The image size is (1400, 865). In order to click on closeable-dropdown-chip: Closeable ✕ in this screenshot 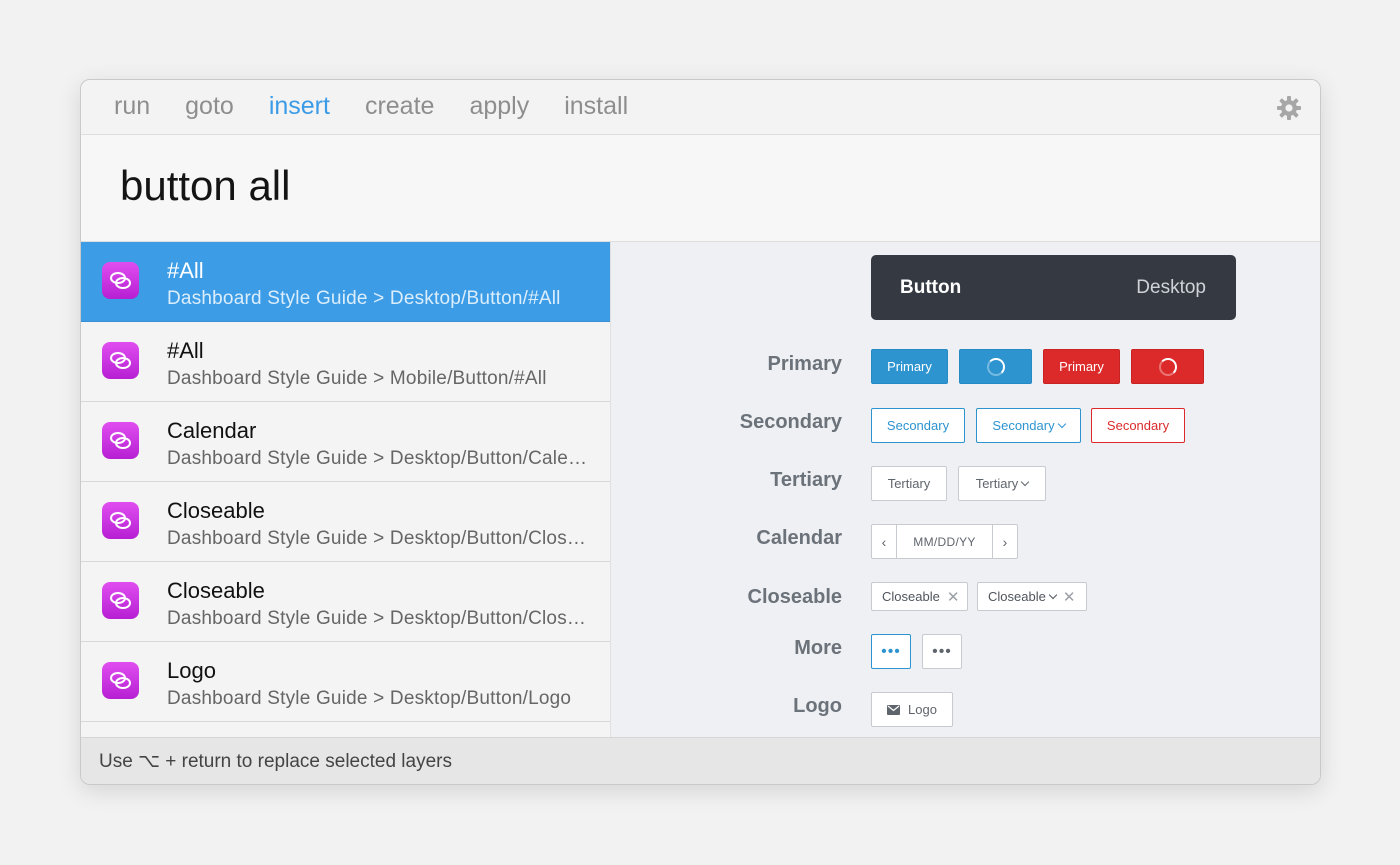, I will do `click(1032, 596)`.